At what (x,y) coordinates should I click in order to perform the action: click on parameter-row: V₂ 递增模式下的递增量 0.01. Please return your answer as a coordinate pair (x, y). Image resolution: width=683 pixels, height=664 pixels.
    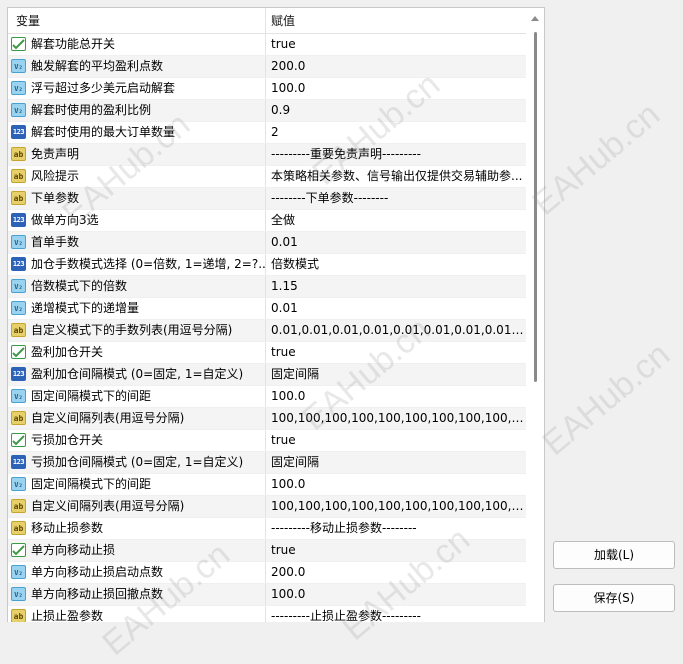
    Looking at the image, I should click on (267, 309).